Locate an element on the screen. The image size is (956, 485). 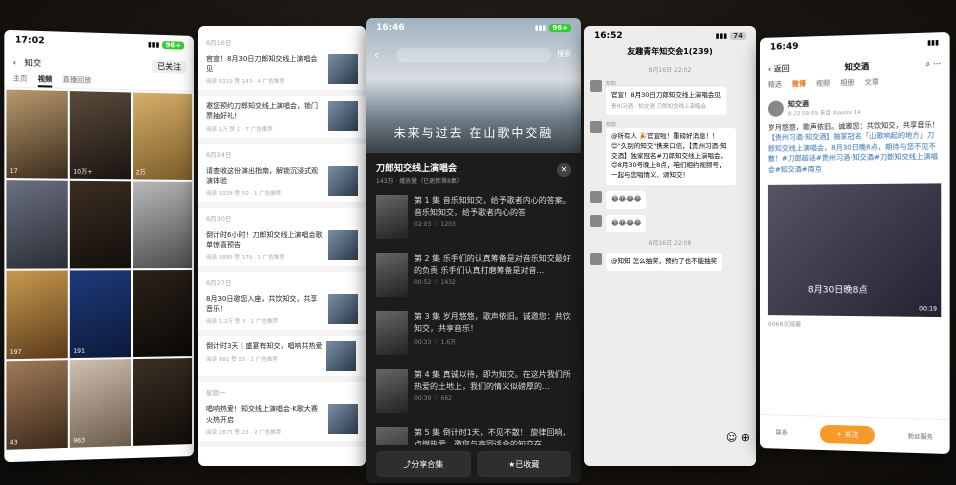
share-collection-button: ⤴ 分享合集 is located at coordinates (423, 464).